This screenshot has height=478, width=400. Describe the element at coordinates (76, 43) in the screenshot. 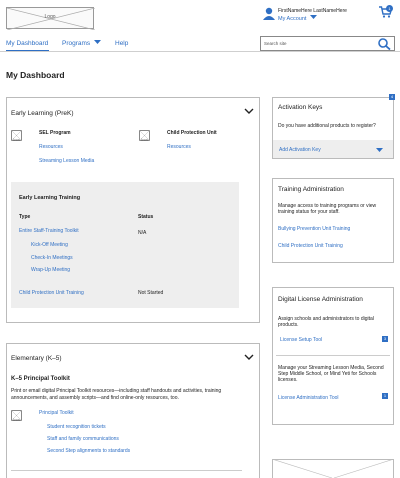

I see `nav-programs-label: Programs` at that location.